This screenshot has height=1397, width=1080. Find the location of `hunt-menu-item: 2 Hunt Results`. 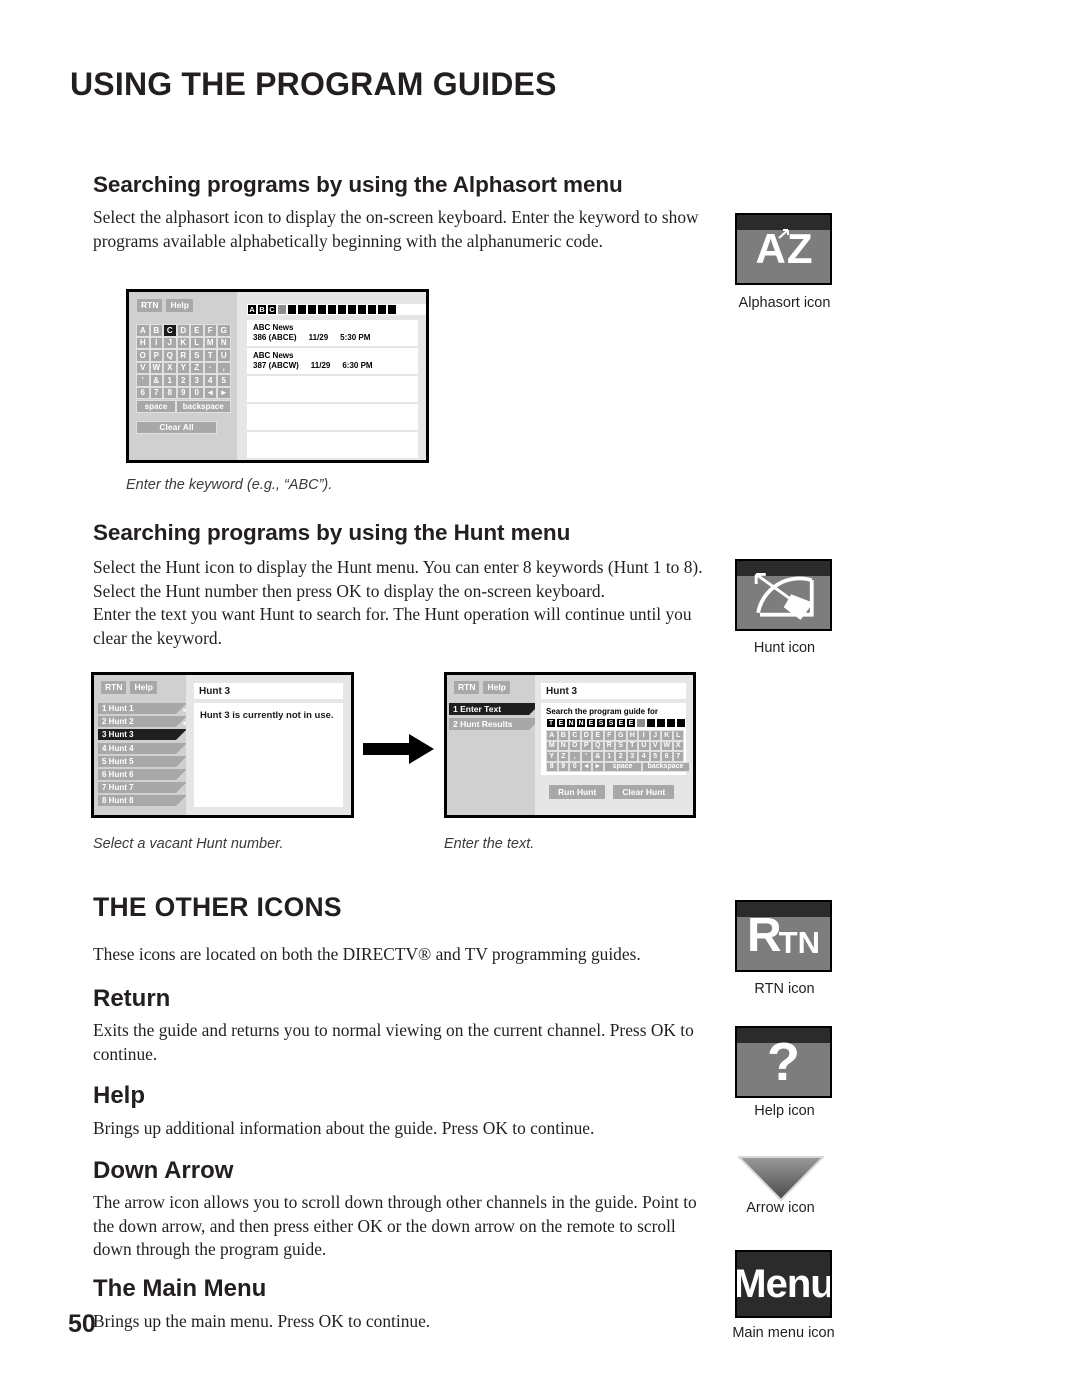

hunt-menu-item: 2 Hunt Results is located at coordinates (495, 723).